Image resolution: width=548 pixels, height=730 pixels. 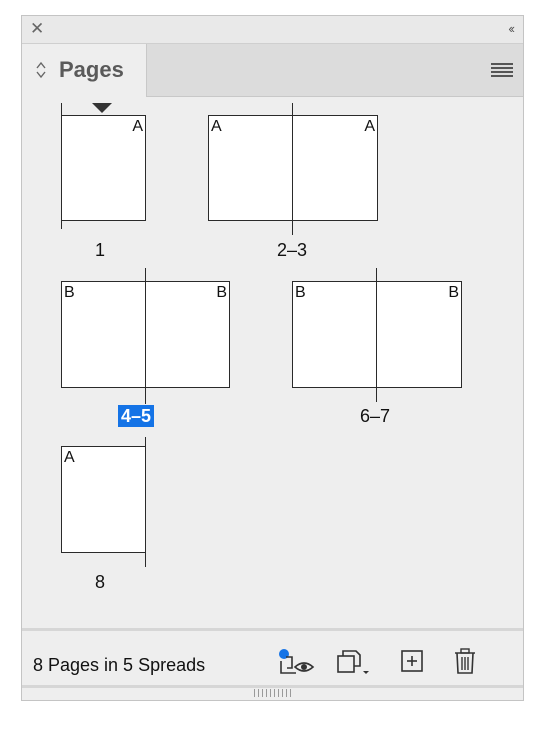 I want to click on page-thumbnail-8: A, so click(x=103, y=499).